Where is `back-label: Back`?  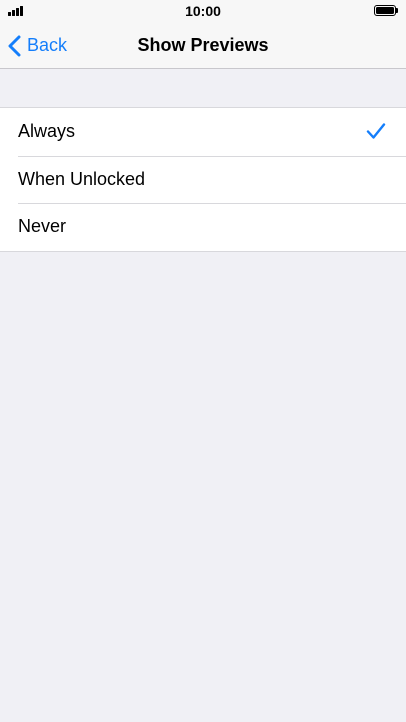
back-label: Back is located at coordinates (47, 45).